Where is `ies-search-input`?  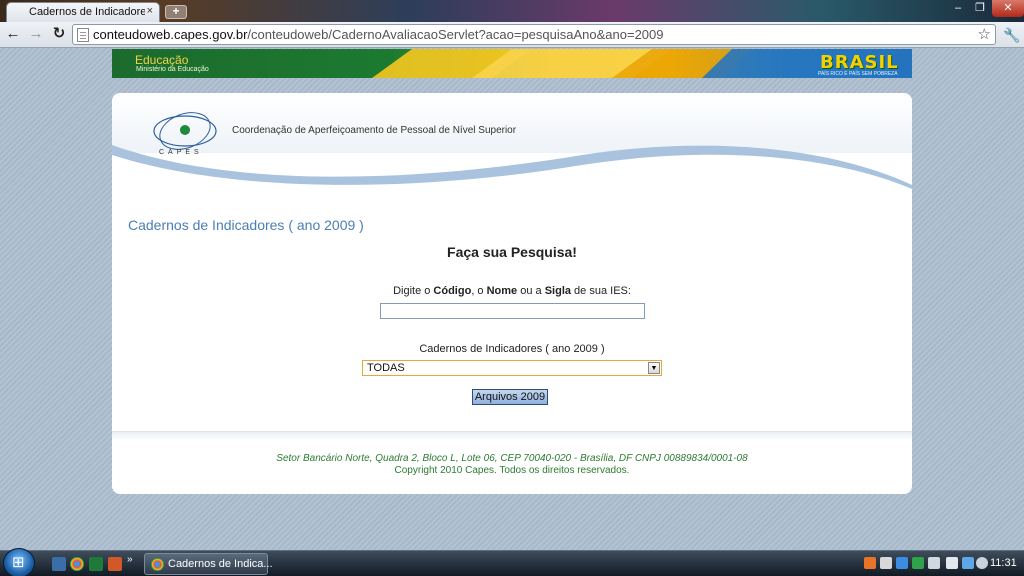 ies-search-input is located at coordinates (512, 311).